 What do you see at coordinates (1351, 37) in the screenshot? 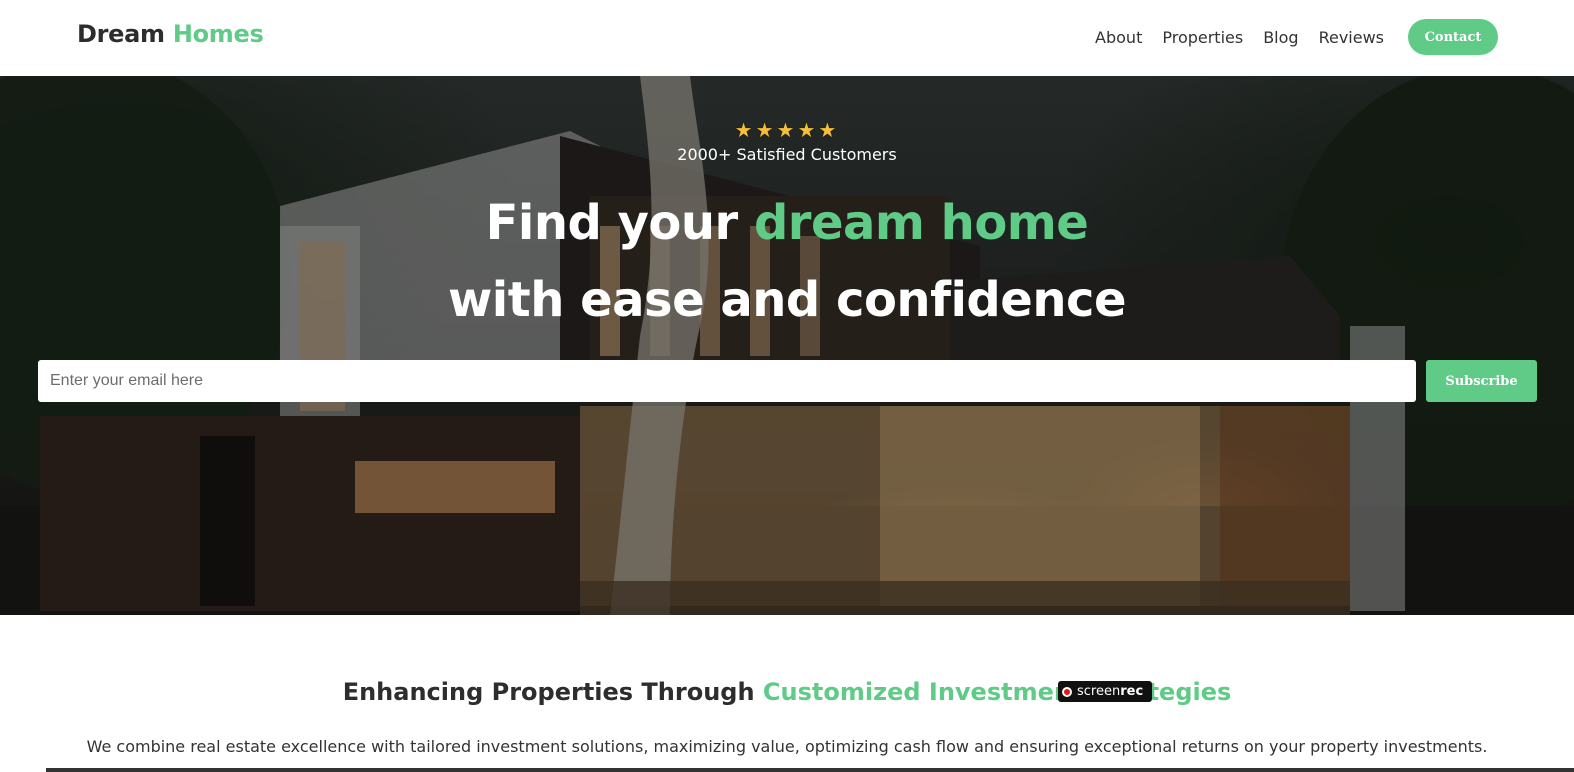
I see `nav-link-reviews: Reviews` at bounding box center [1351, 37].